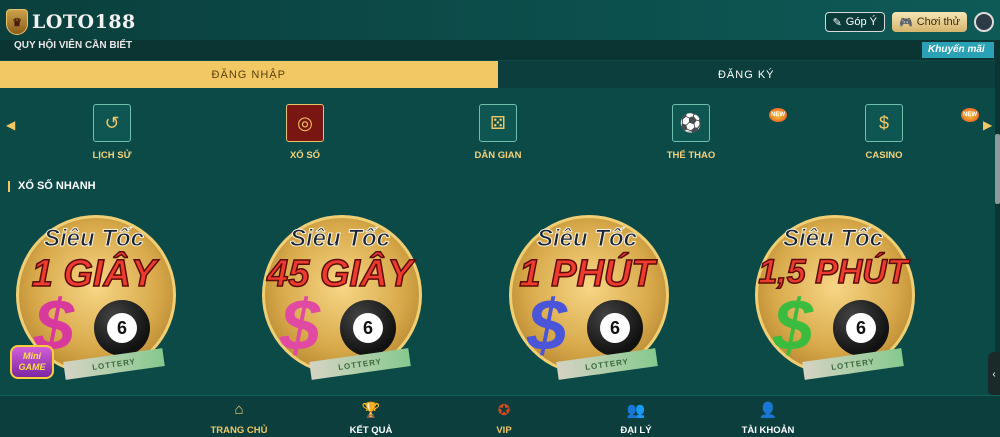  I want to click on agents-icon: 👥, so click(636, 410).